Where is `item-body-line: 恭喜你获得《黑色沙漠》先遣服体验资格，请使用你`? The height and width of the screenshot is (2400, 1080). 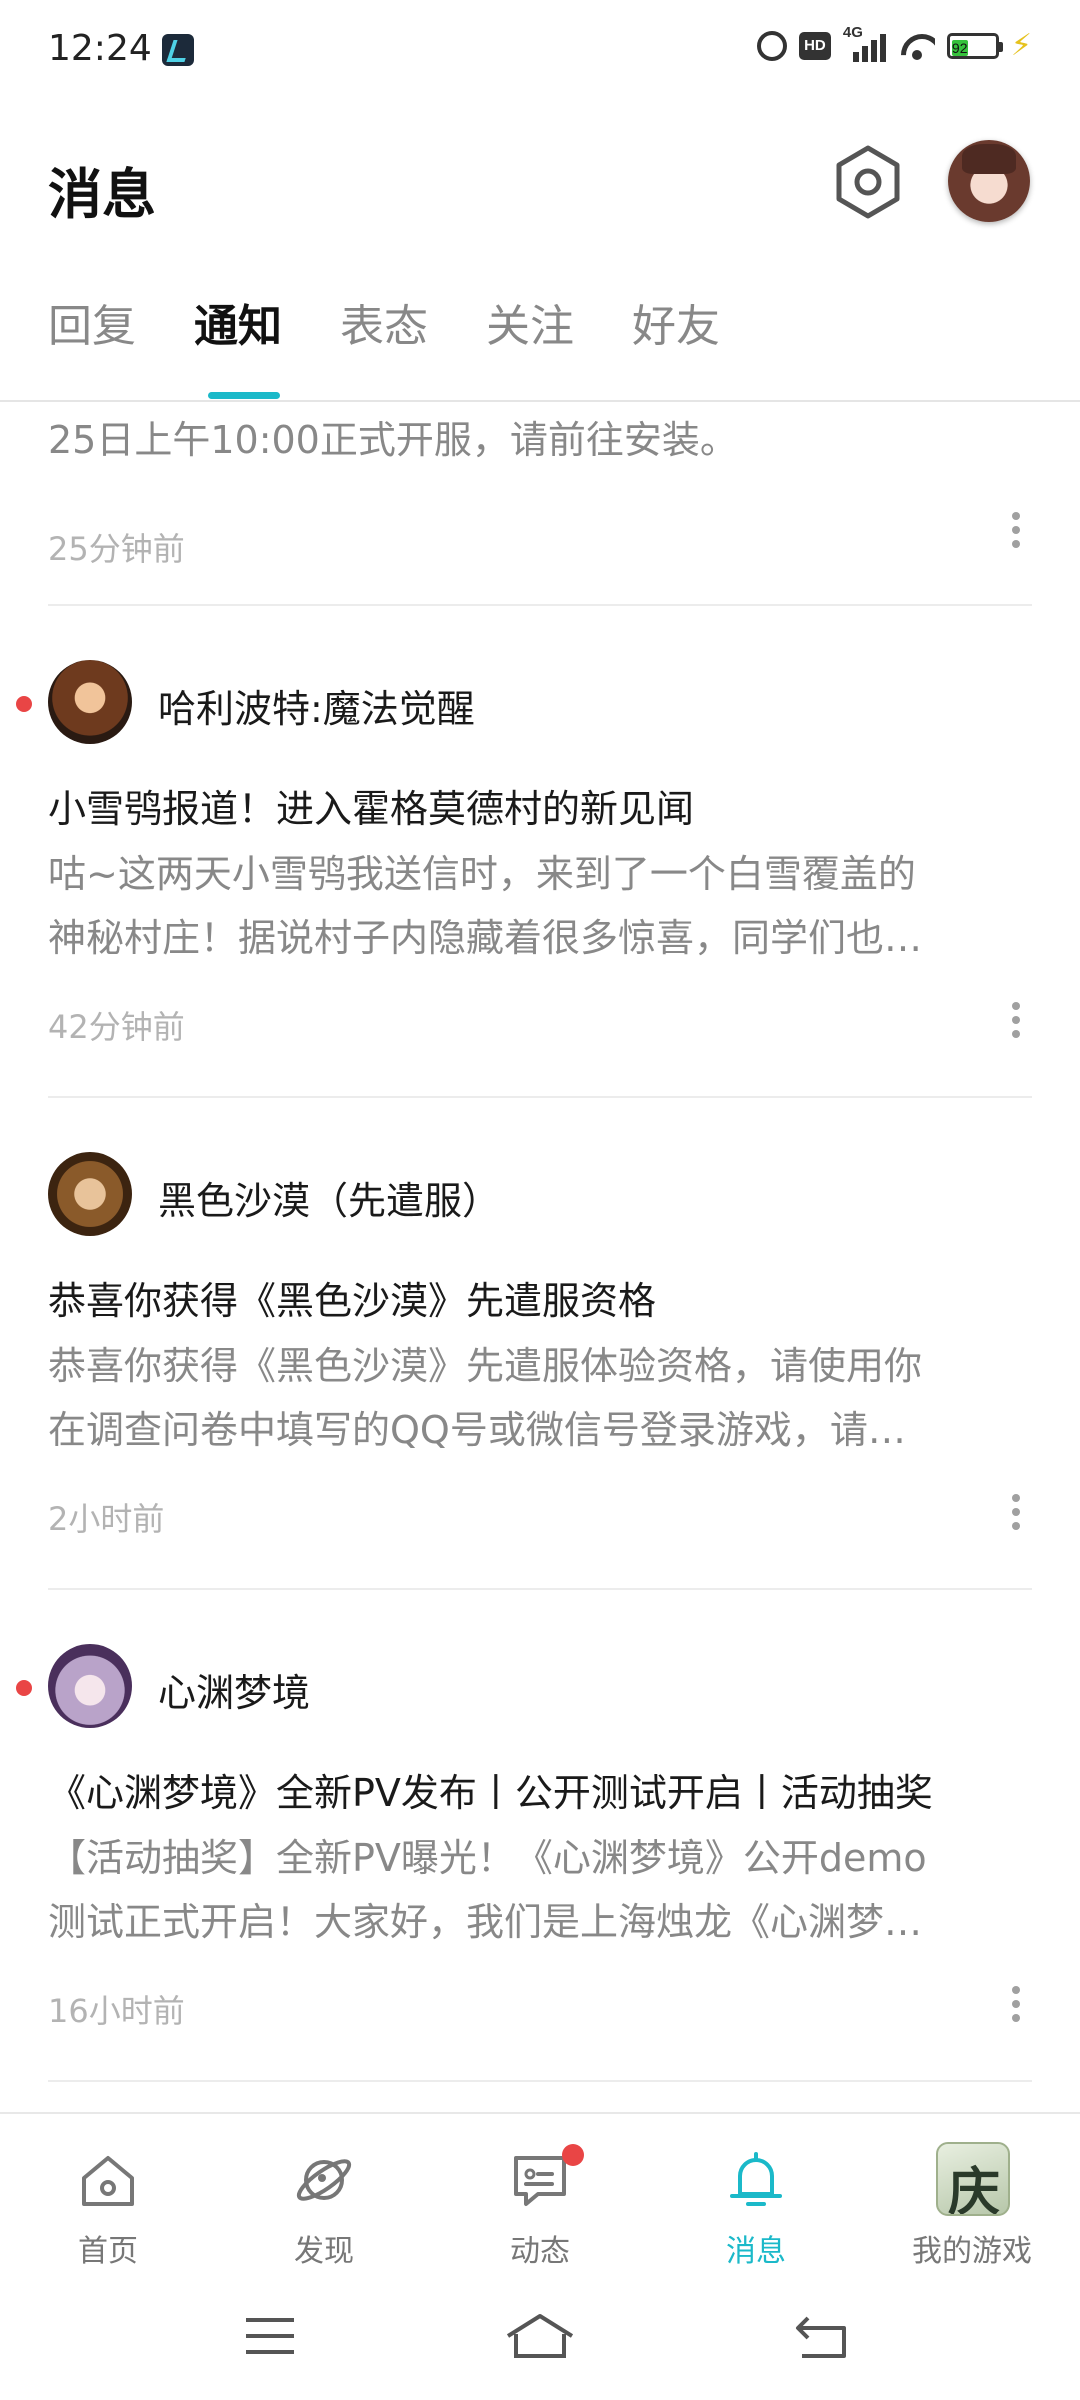
item-body-line: 恭喜你获得《黑色沙漠》先遣服体验资格，请使用你 is located at coordinates (485, 1366).